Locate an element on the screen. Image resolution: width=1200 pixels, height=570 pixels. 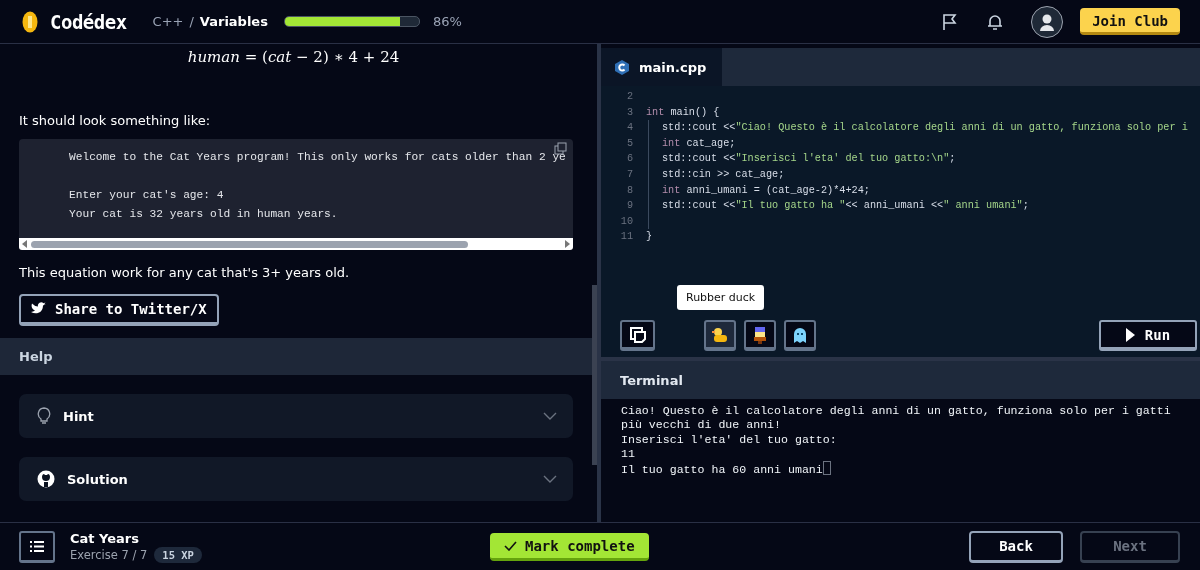
mark-complete-button: Mark complete is located at coordinates (569, 546).